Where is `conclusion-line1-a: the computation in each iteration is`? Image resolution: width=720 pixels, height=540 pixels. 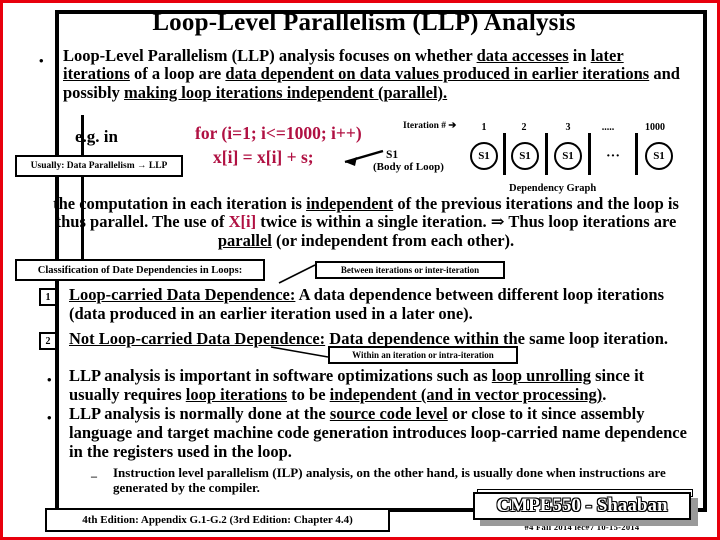
conclusion-line1-a: the computation in each iteration is is located at coordinates (180, 203).